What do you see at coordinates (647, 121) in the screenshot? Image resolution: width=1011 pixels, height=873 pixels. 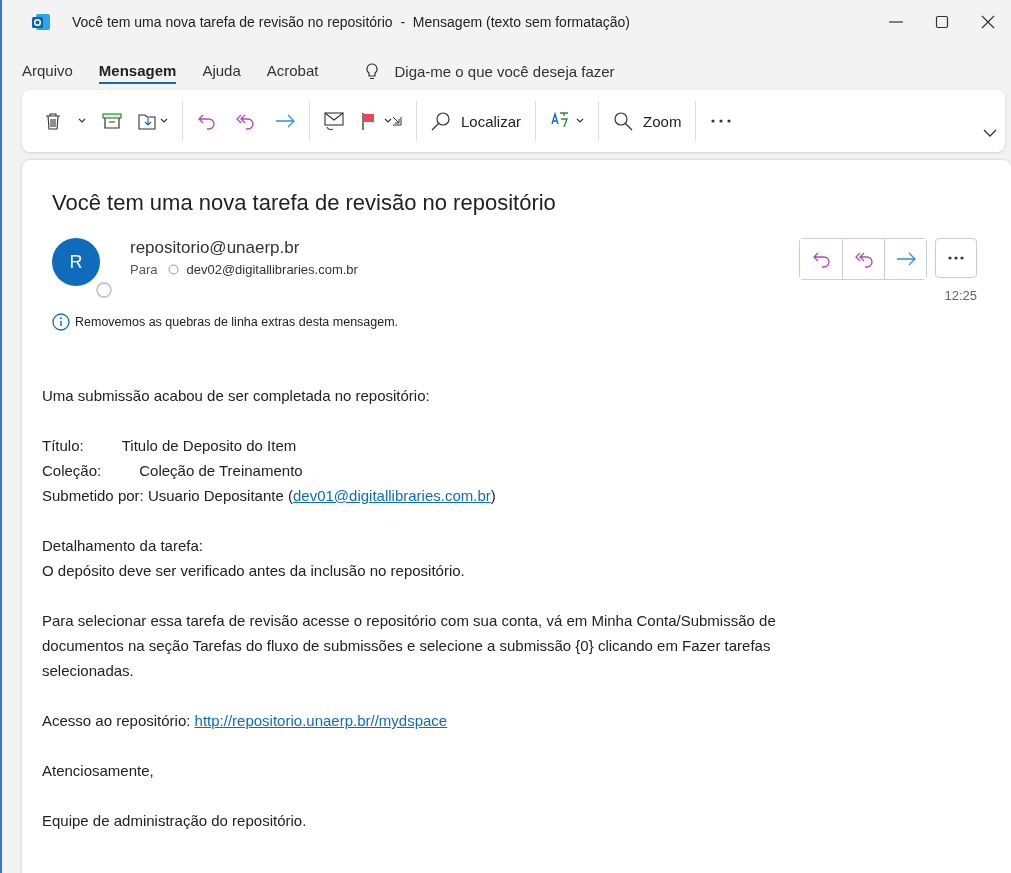 I see `zoom-button: Zoom` at bounding box center [647, 121].